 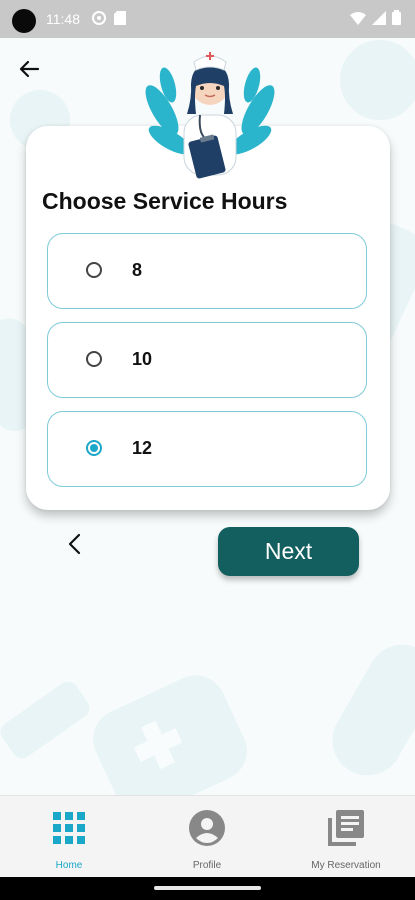 What do you see at coordinates (69, 865) in the screenshot?
I see `nav-label-home: Home` at bounding box center [69, 865].